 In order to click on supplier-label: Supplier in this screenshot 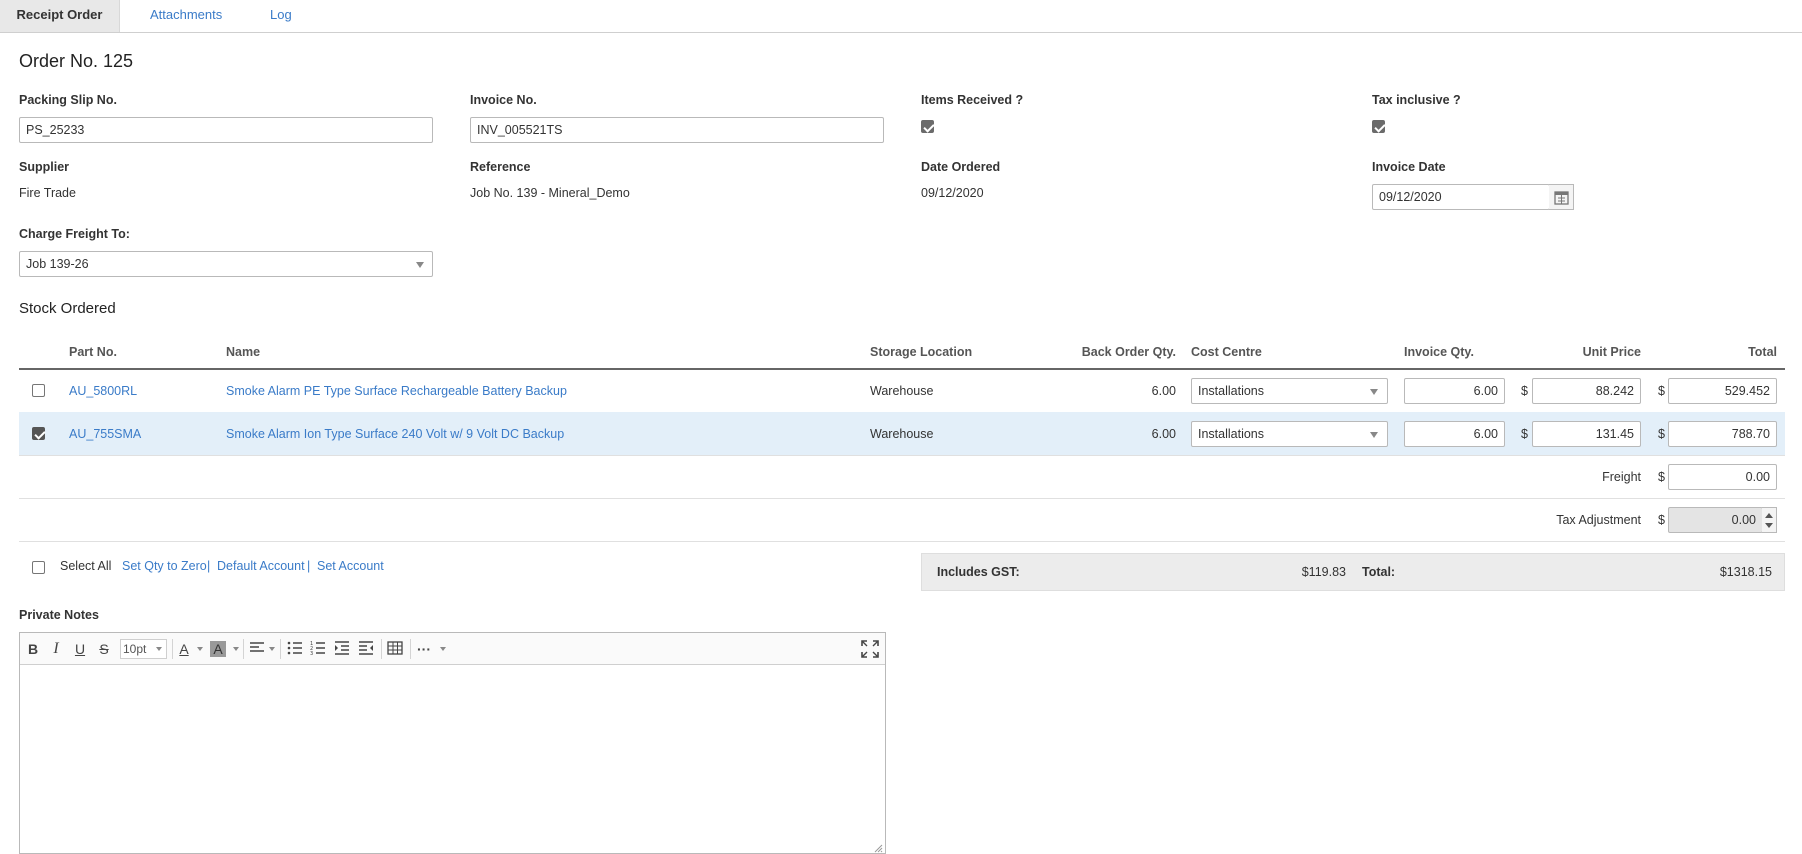, I will do `click(44, 167)`.